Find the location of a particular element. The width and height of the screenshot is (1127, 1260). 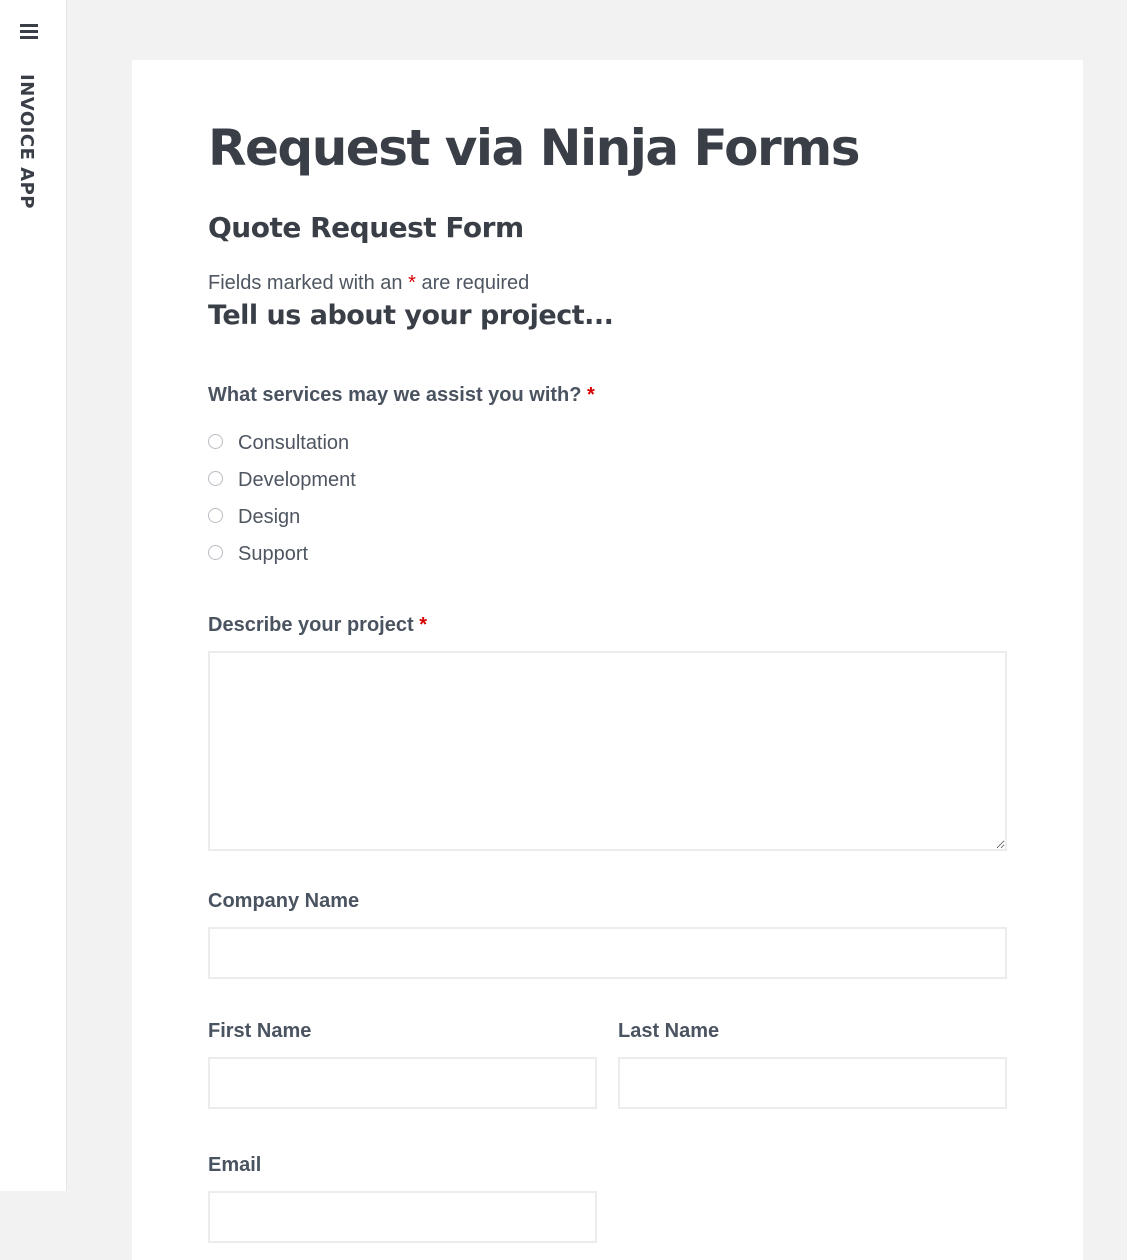

radio-label: Support is located at coordinates (273, 554).